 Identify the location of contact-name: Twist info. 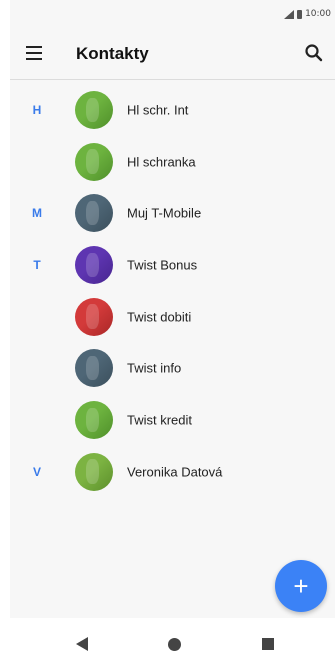
(154, 368).